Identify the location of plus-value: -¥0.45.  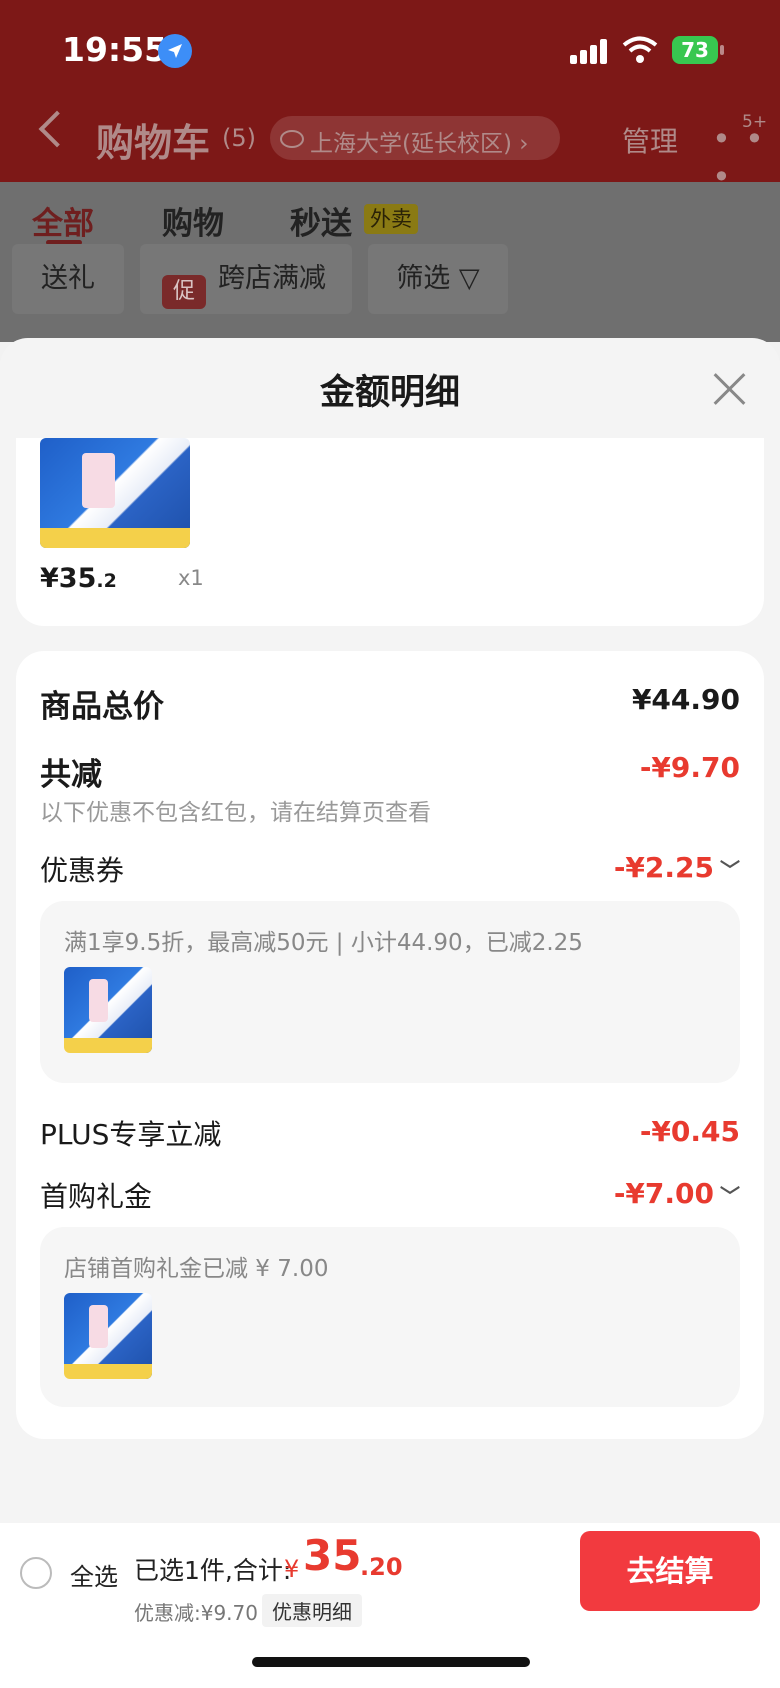
(689, 1131).